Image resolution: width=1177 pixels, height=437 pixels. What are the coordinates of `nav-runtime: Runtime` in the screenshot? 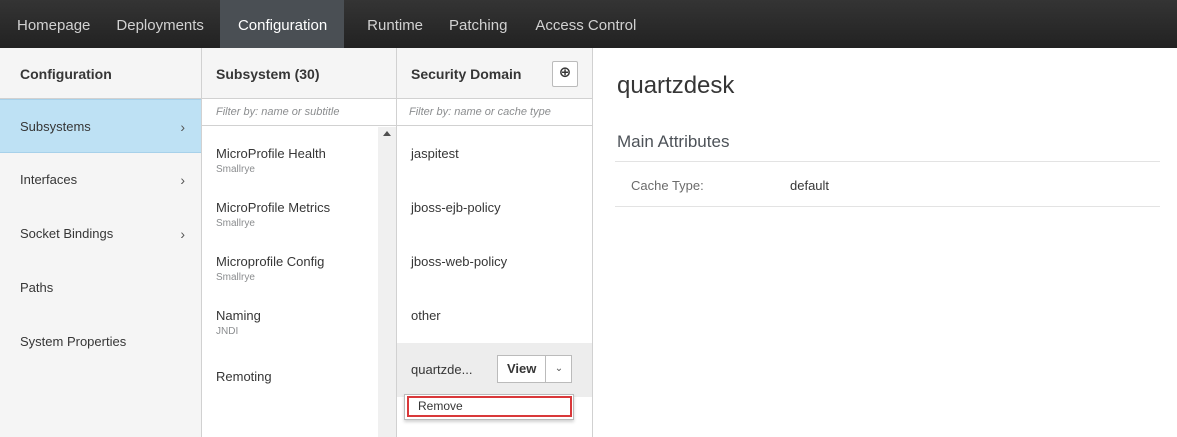 It's located at (391, 24).